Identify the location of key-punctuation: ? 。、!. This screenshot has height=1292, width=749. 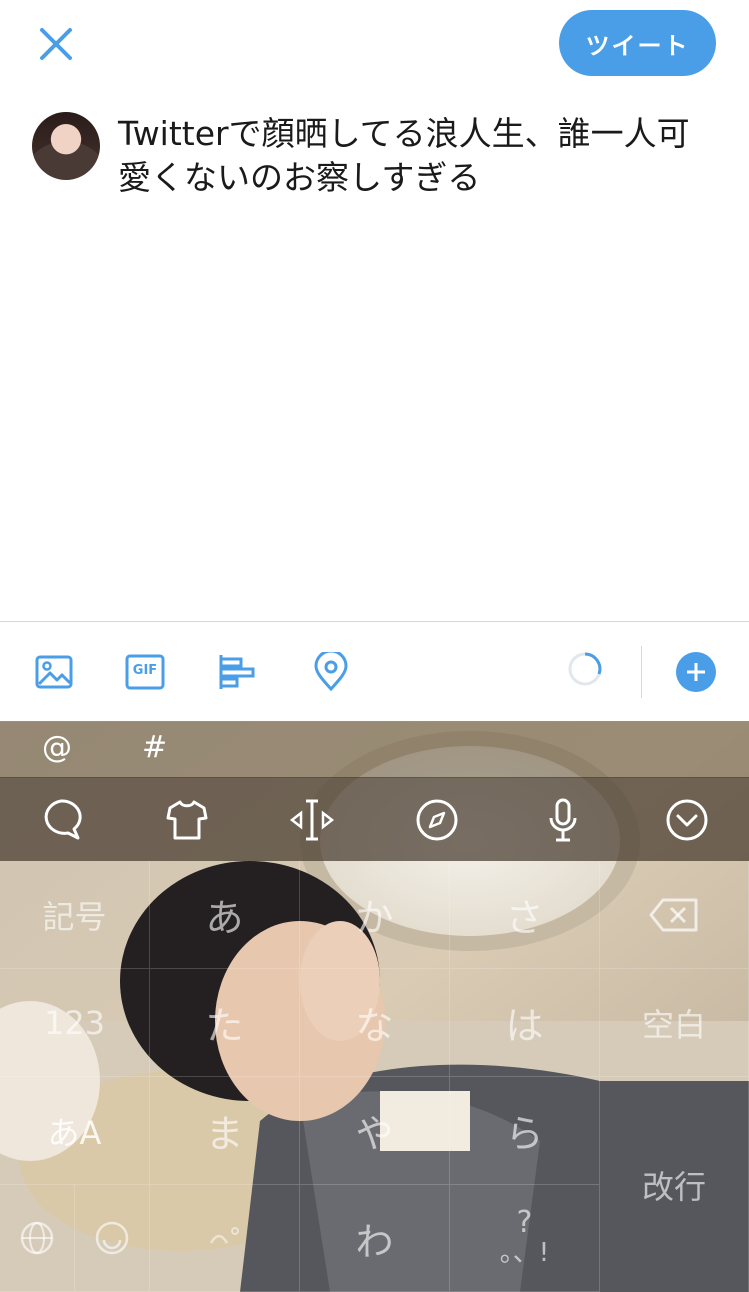
(525, 1238).